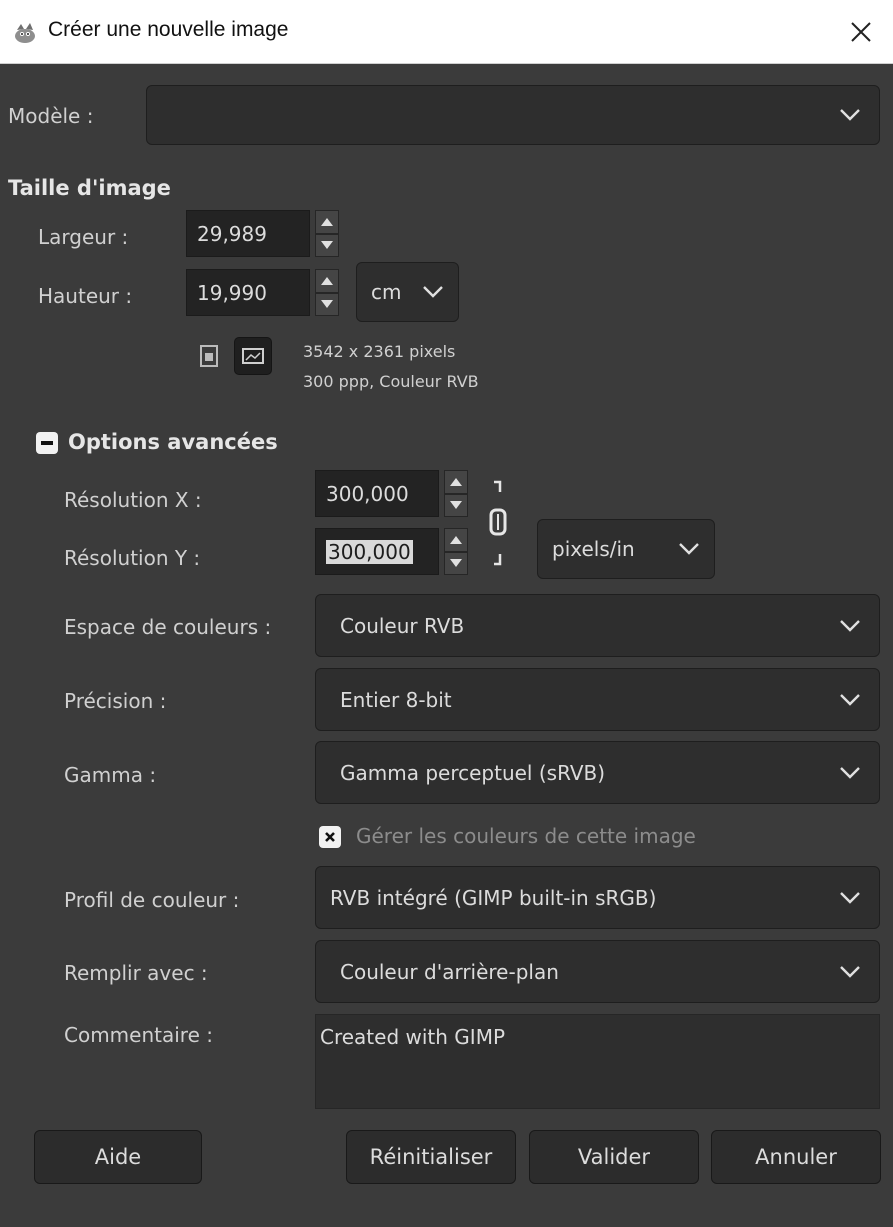  Describe the element at coordinates (391, 381) in the screenshot. I see `image-details-info: 300 ppp, Couleur RVB` at that location.